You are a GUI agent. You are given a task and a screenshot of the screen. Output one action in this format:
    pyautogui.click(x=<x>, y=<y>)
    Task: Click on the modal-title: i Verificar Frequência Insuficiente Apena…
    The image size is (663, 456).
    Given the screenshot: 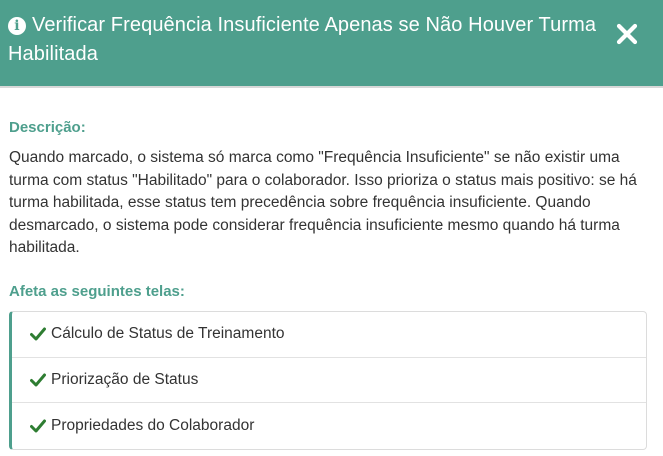 What is the action you would take?
    pyautogui.click(x=303, y=40)
    